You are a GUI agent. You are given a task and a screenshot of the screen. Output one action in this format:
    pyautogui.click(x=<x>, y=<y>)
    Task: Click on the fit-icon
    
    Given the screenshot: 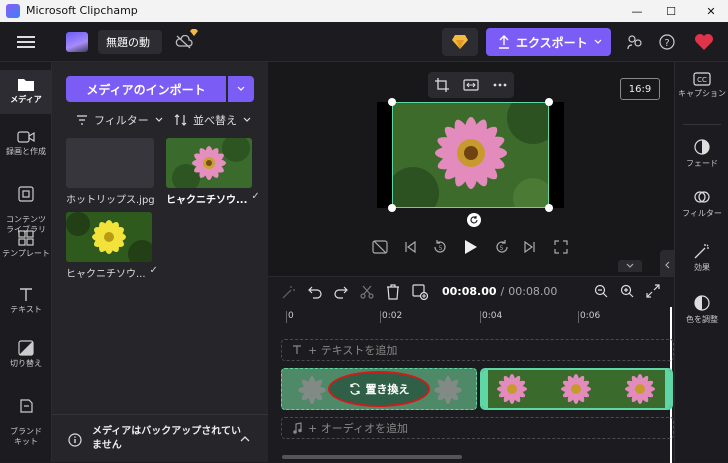 What is the action you would take?
    pyautogui.click(x=471, y=85)
    